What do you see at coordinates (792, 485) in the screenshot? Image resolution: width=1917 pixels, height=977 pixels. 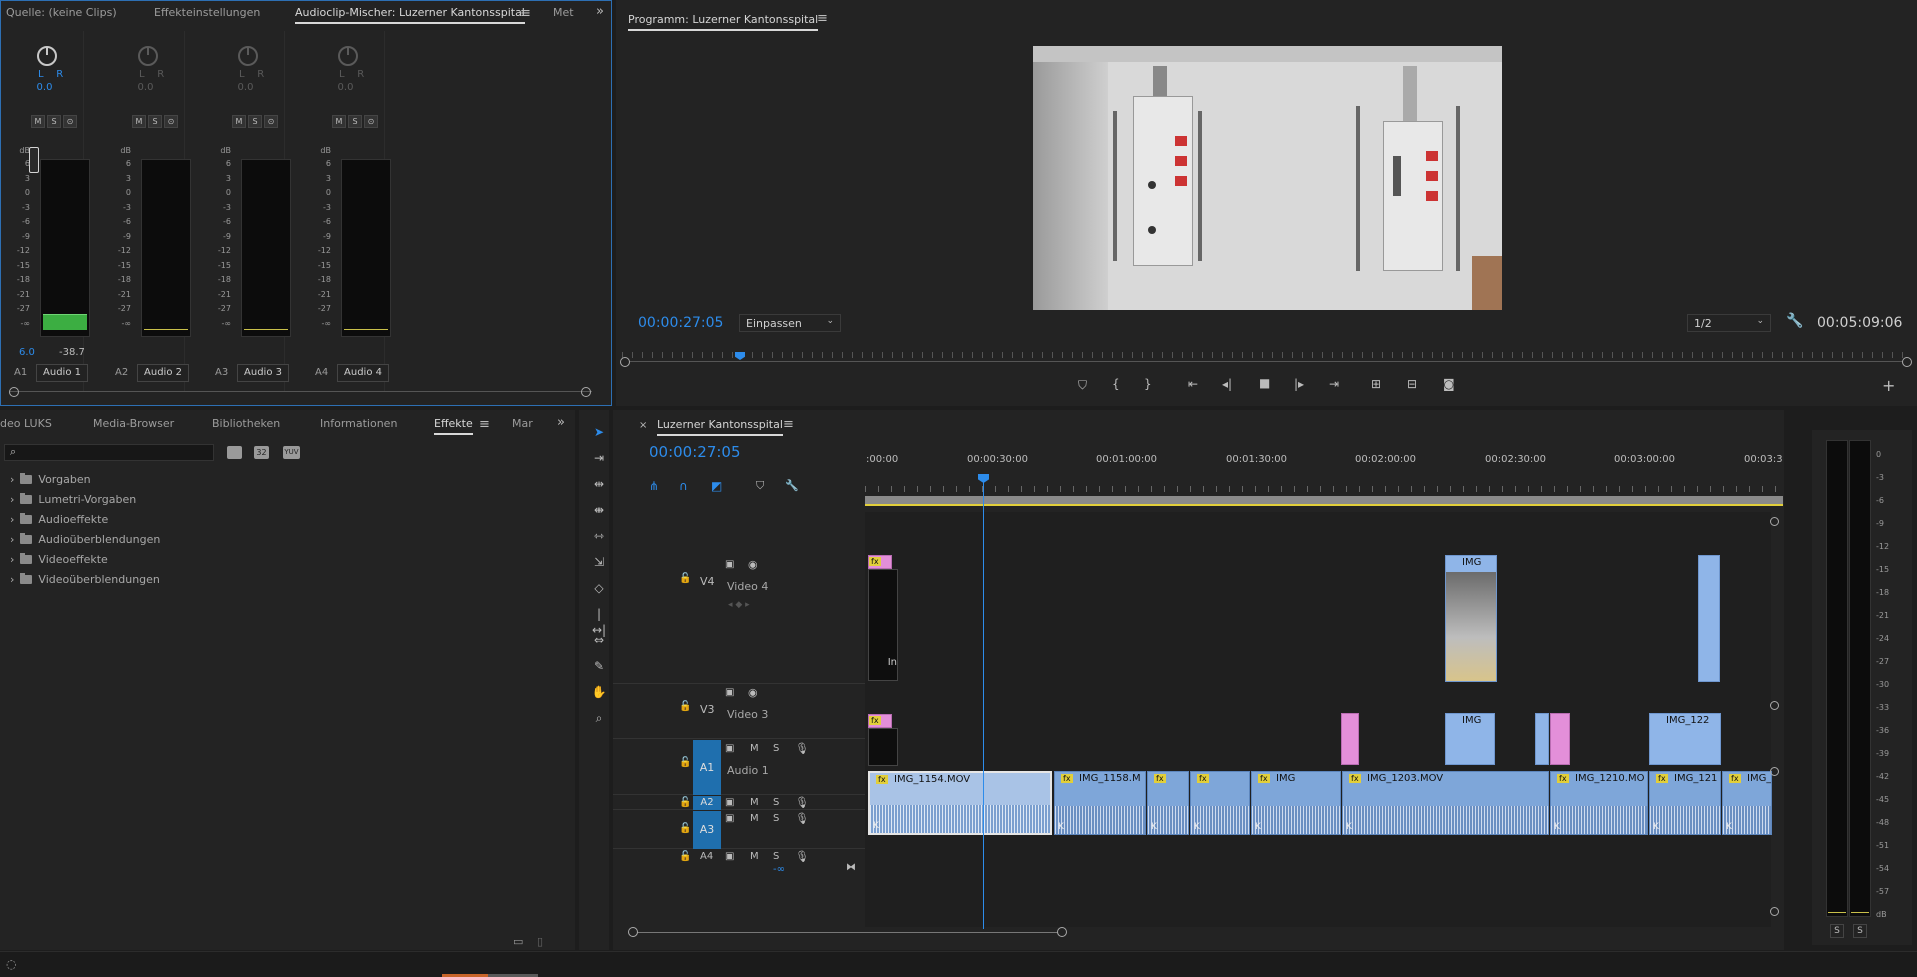 I see `wrench-icon: 🔧` at bounding box center [792, 485].